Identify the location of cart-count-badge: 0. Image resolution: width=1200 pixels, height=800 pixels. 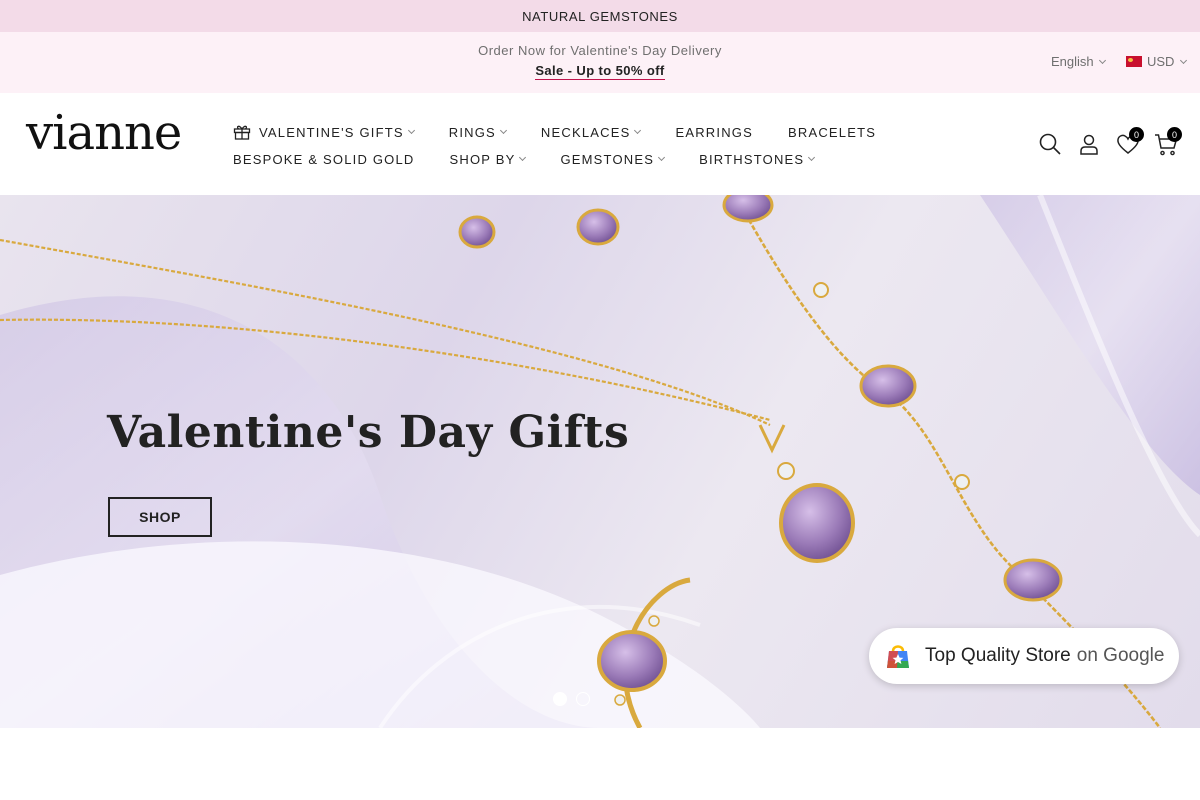
(1174, 134).